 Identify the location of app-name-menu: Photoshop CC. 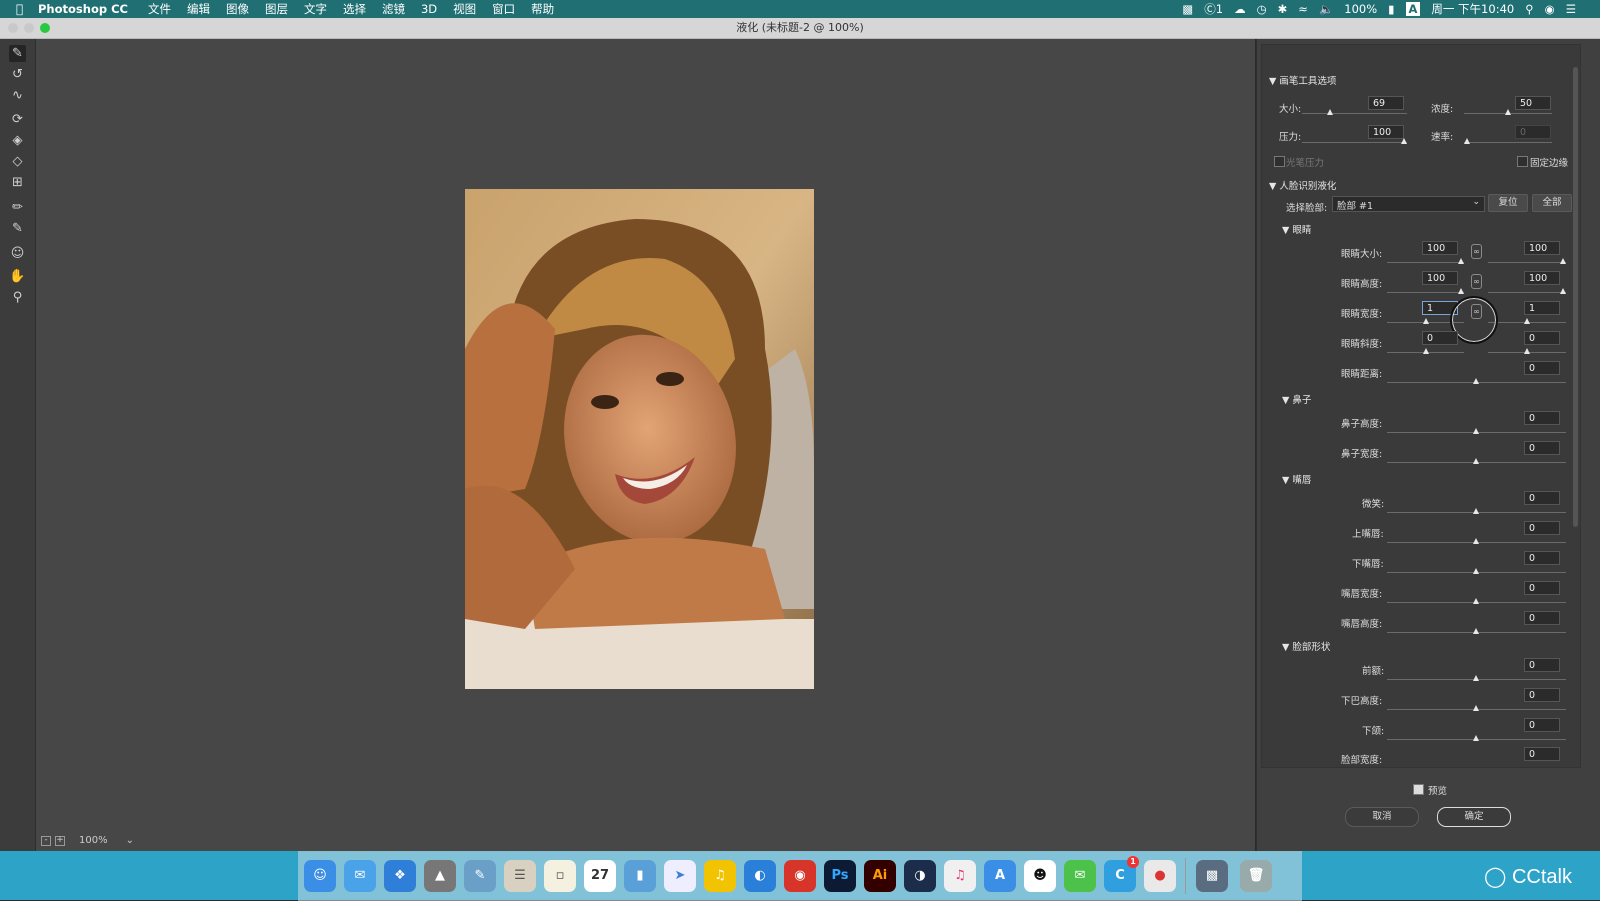
(83, 9).